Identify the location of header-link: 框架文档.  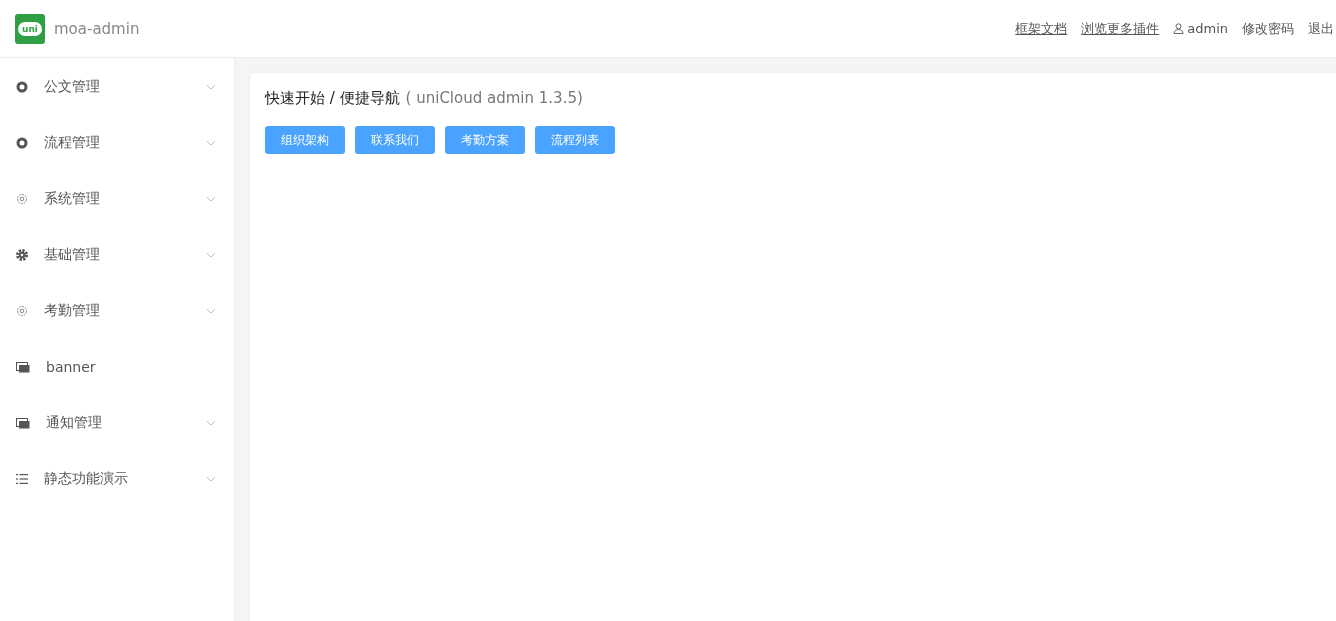
(1041, 28).